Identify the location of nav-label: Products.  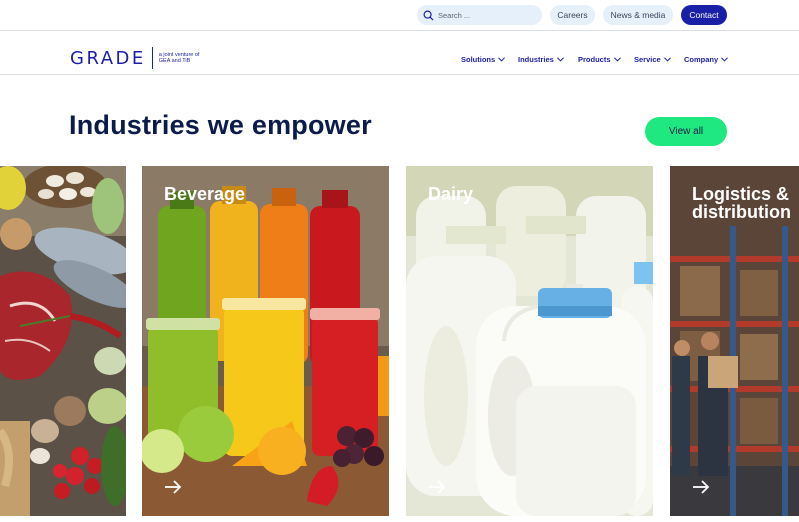
(594, 59).